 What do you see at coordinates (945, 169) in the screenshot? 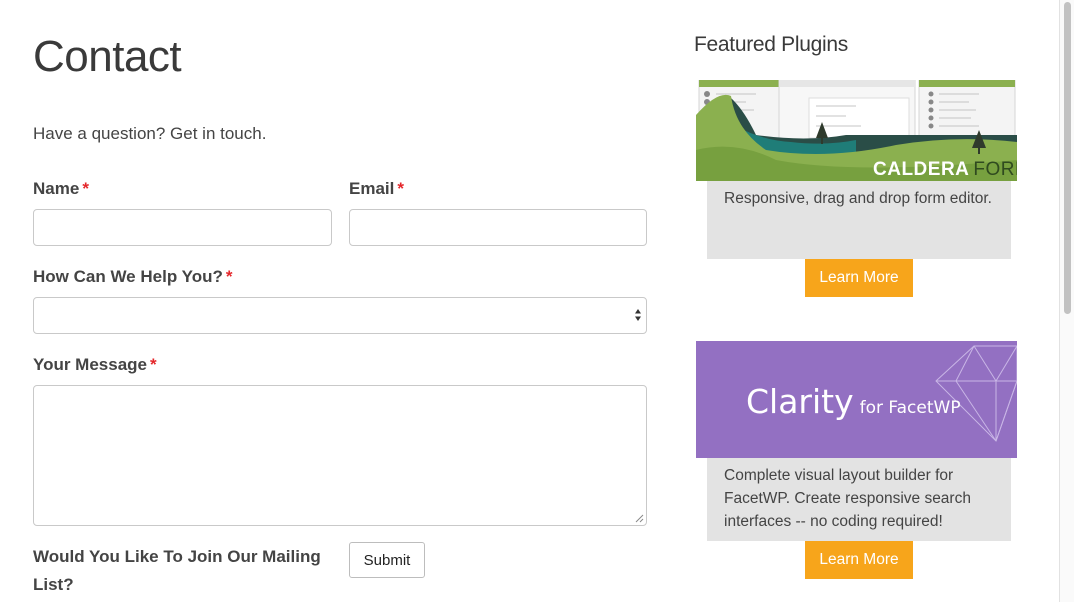
I see `caldera-logo-text: CALDERAFORMS` at bounding box center [945, 169].